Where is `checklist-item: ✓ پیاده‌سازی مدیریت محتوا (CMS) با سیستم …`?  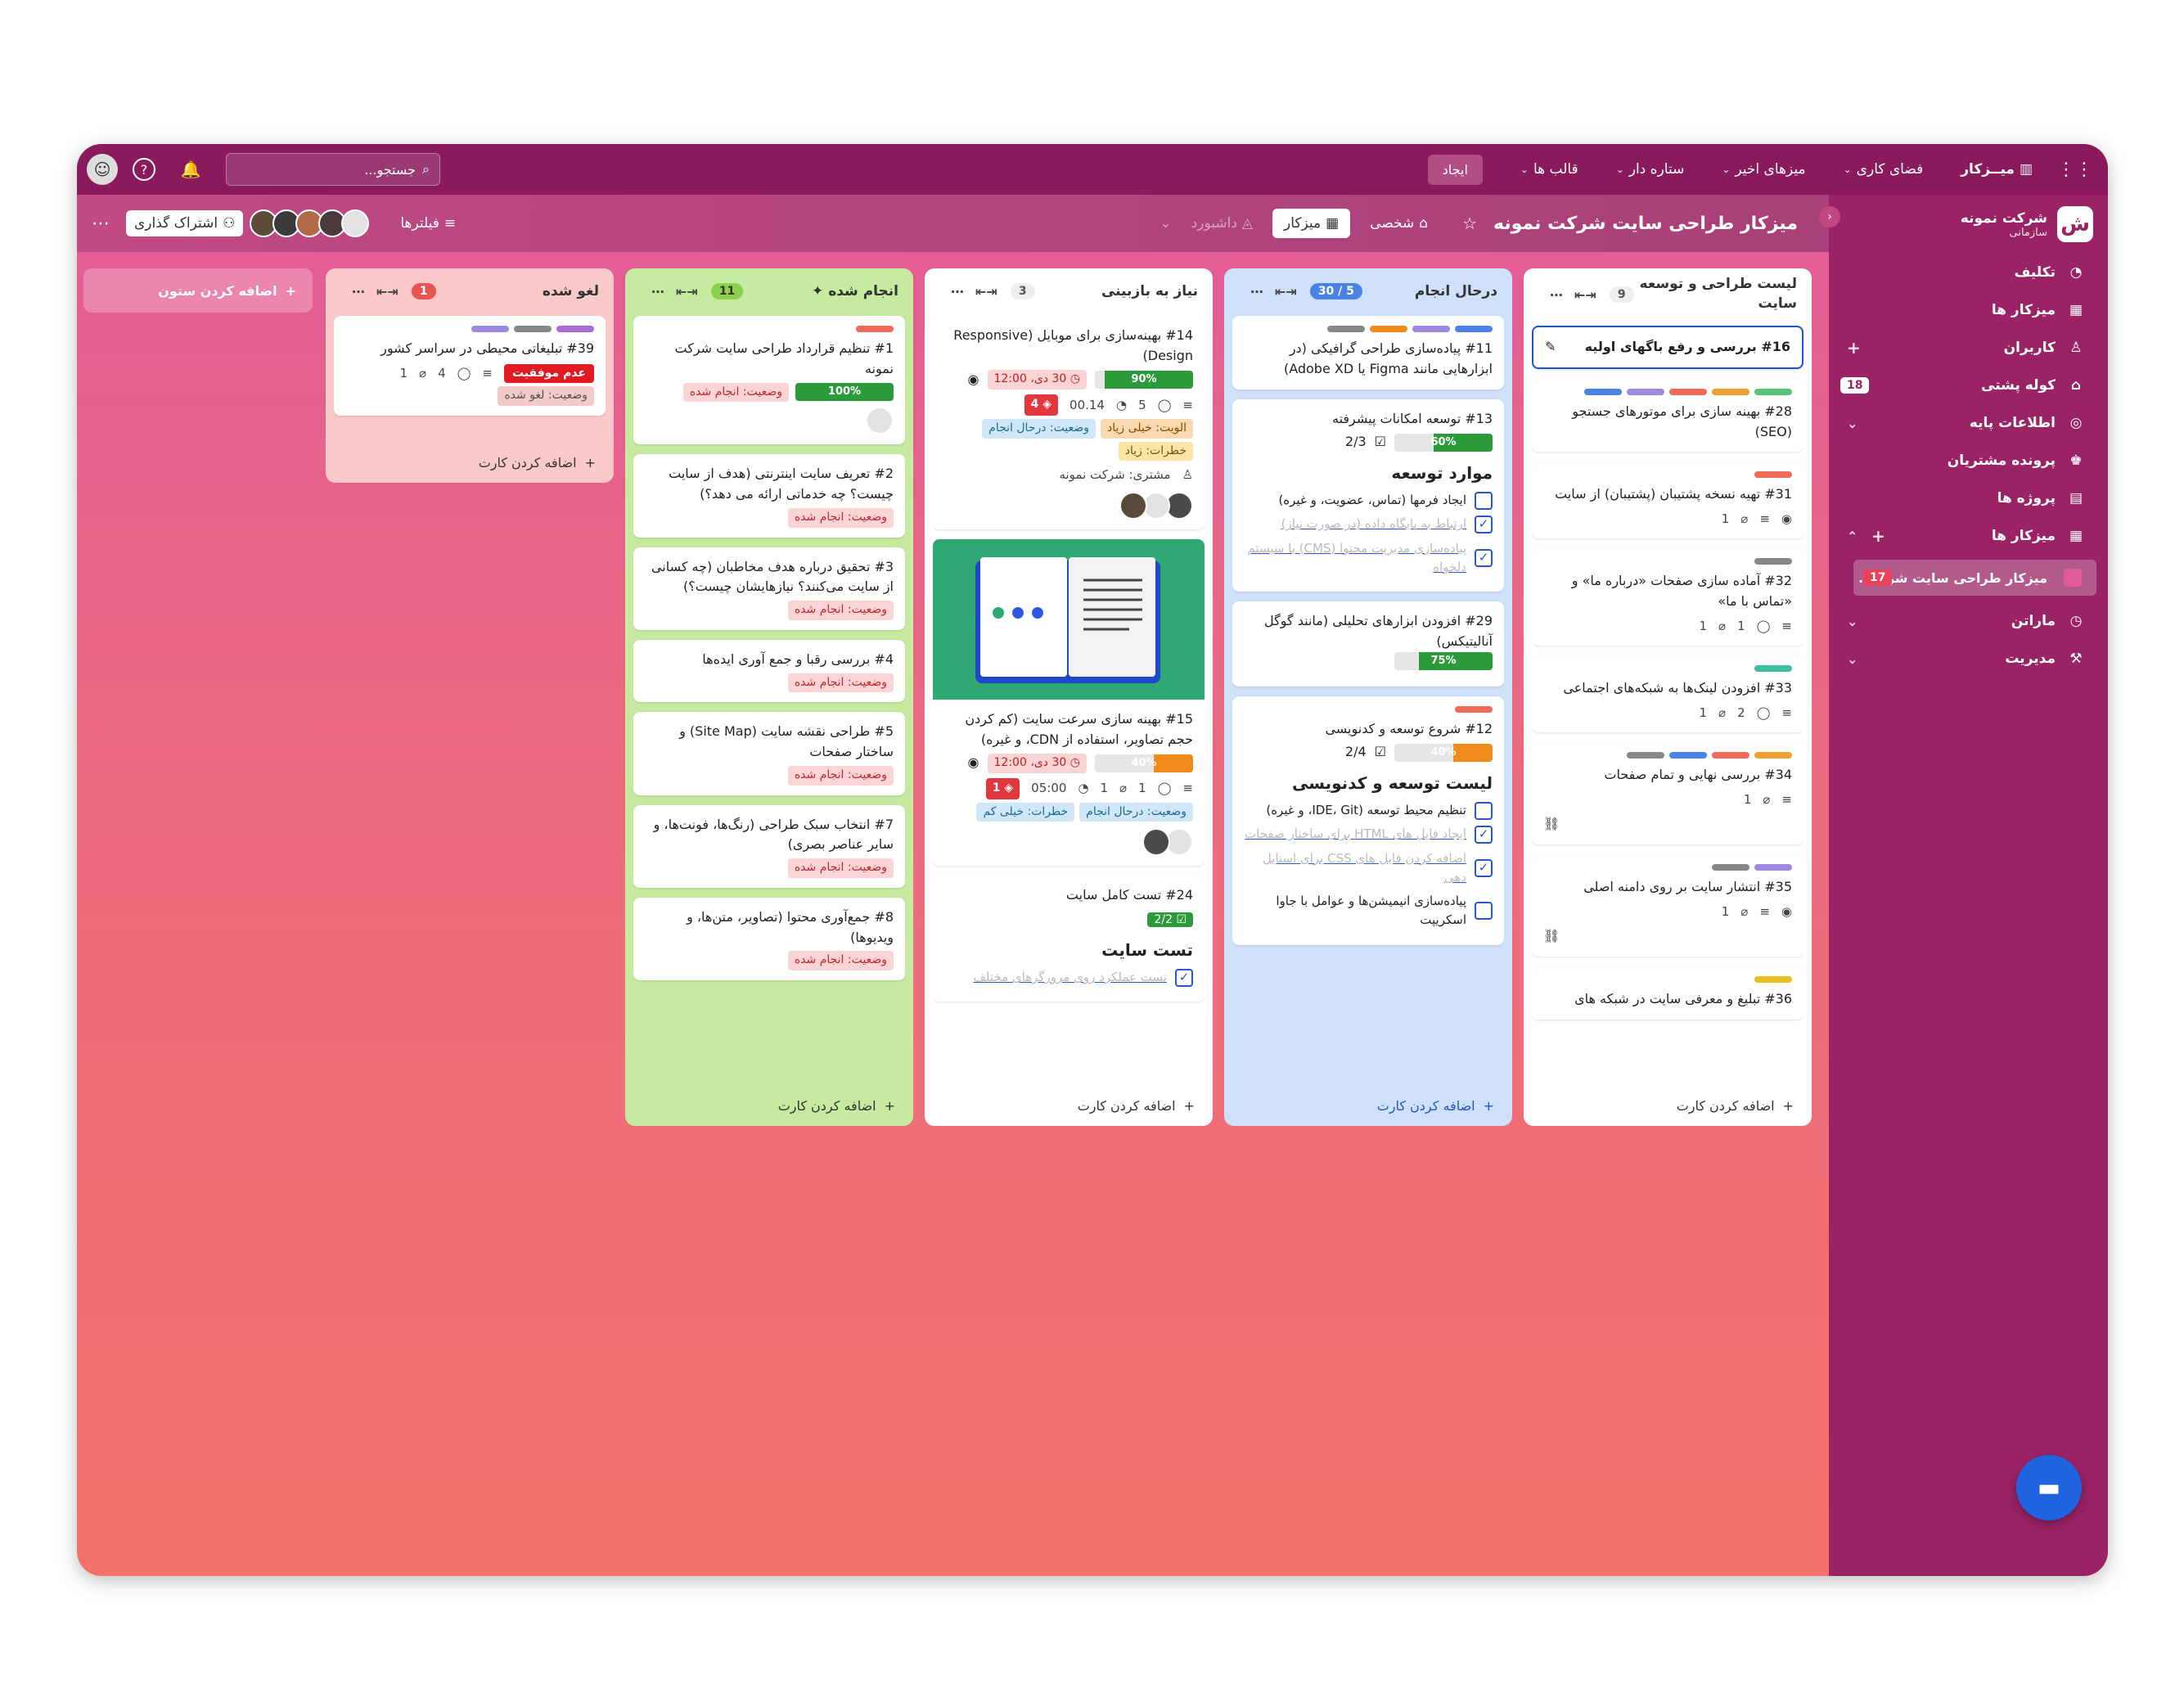
checklist-item: ✓ پیاده‌سازی مدیریت محتوا (CMS) با سیستم … is located at coordinates (1368, 558).